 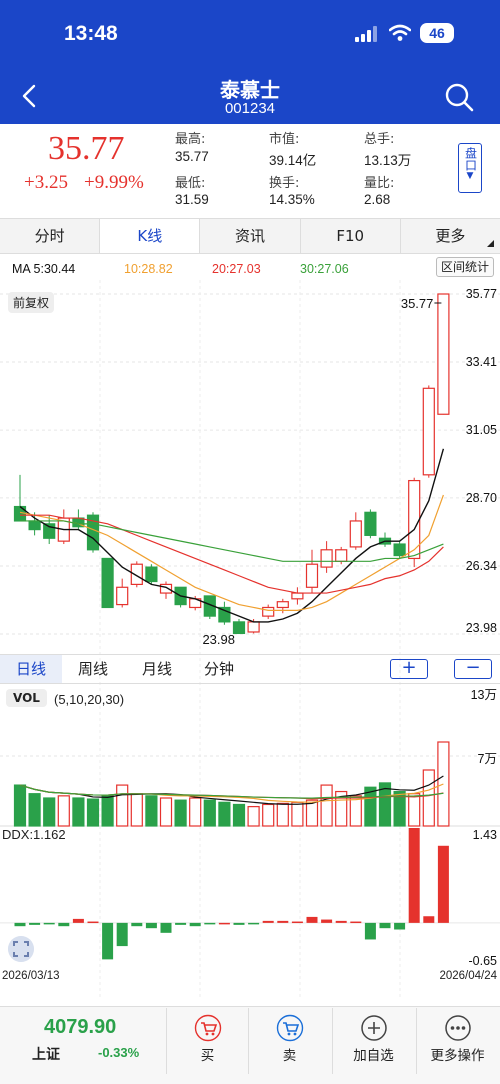 I want to click on index-name: 上证, so click(x=46, y=1054).